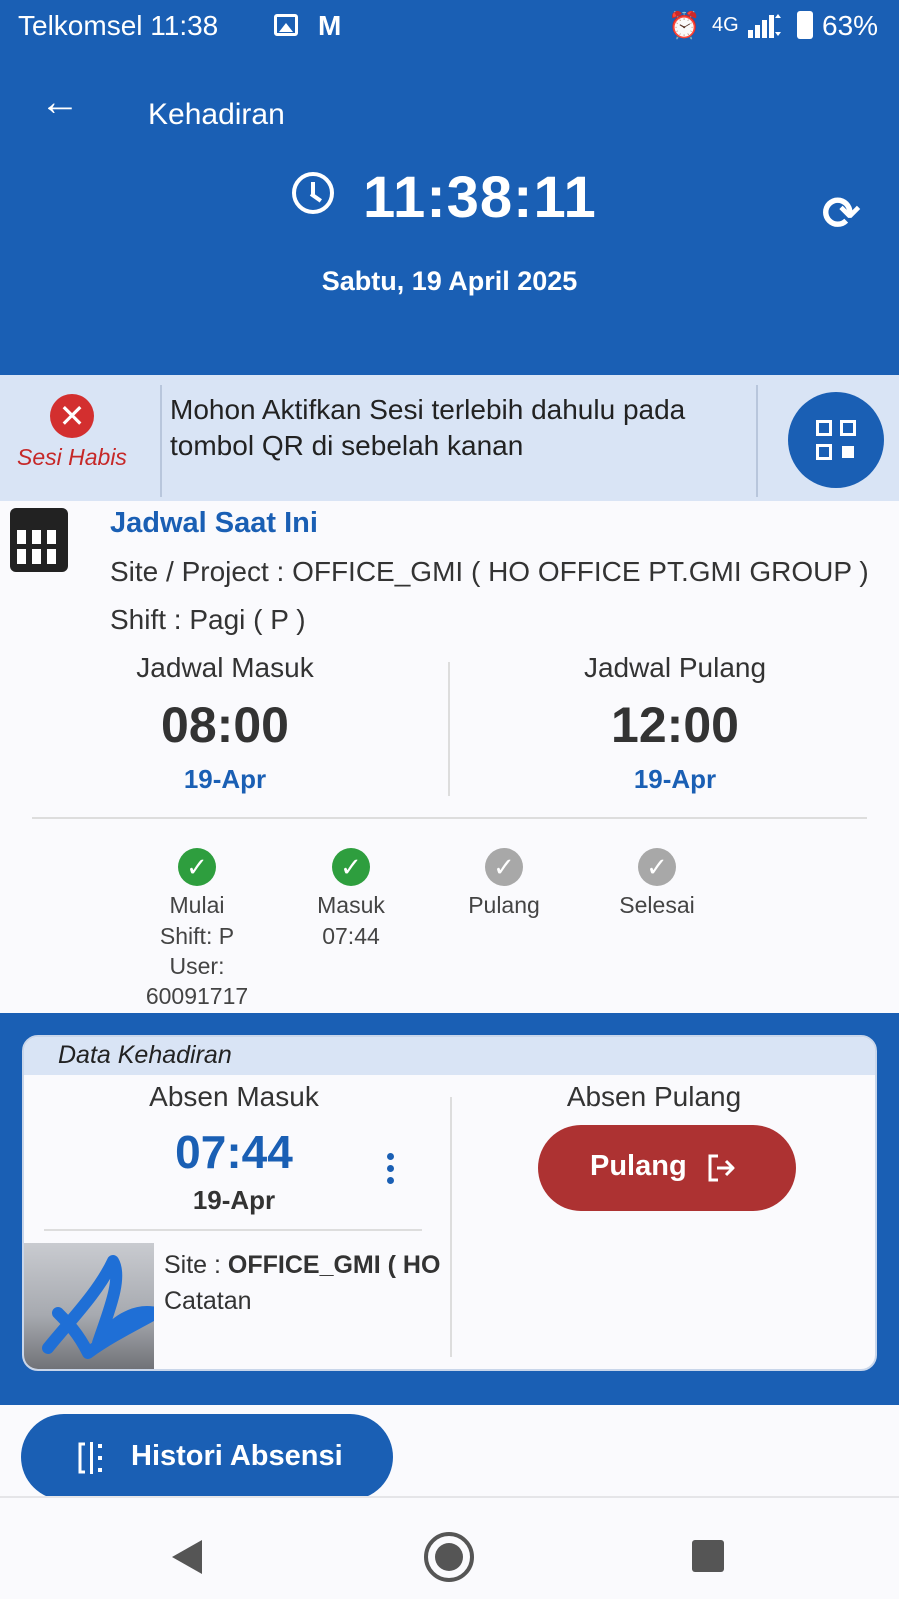  I want to click on check-in-site-value: OFFICE_GMI ( HO, so click(334, 1265).